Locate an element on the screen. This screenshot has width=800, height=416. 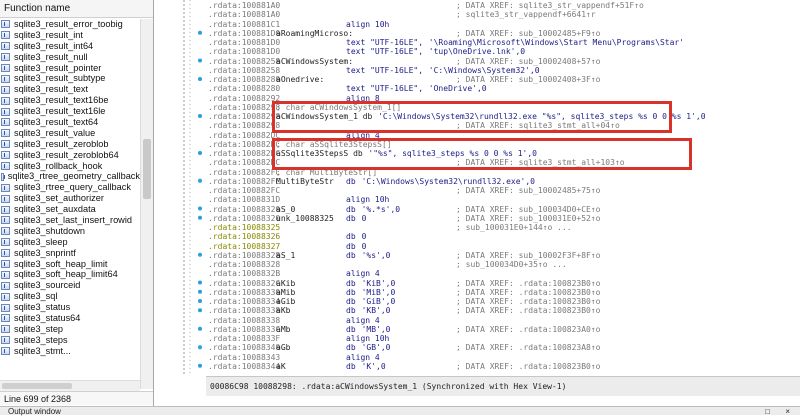
line-instruction: db is located at coordinates (351, 366).